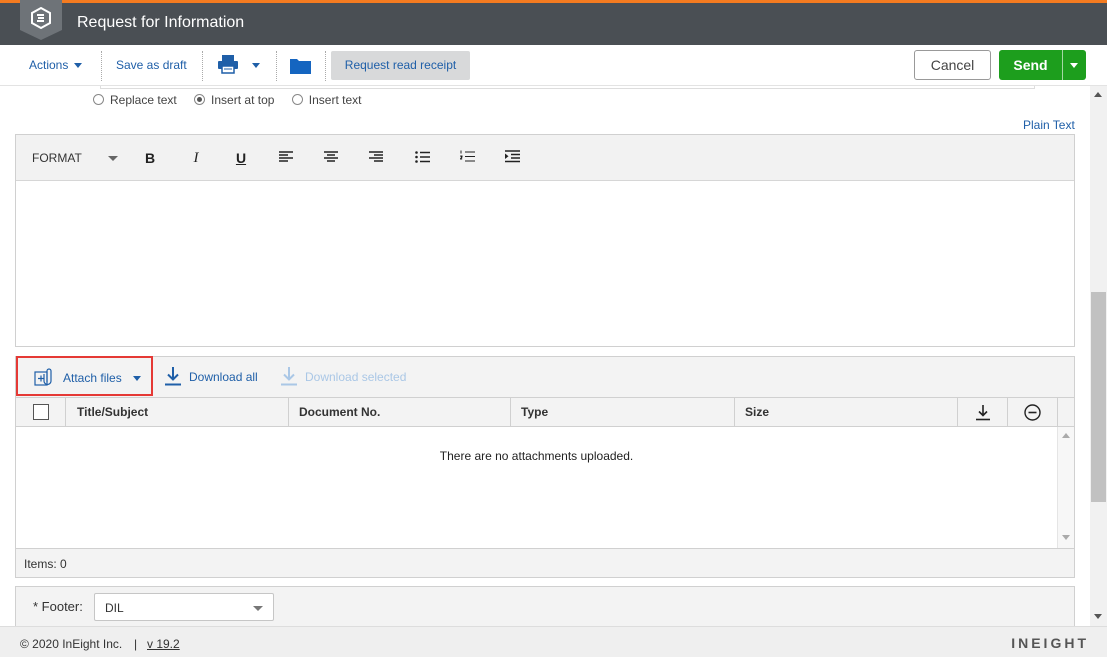  I want to click on actions-label: Actions, so click(49, 65).